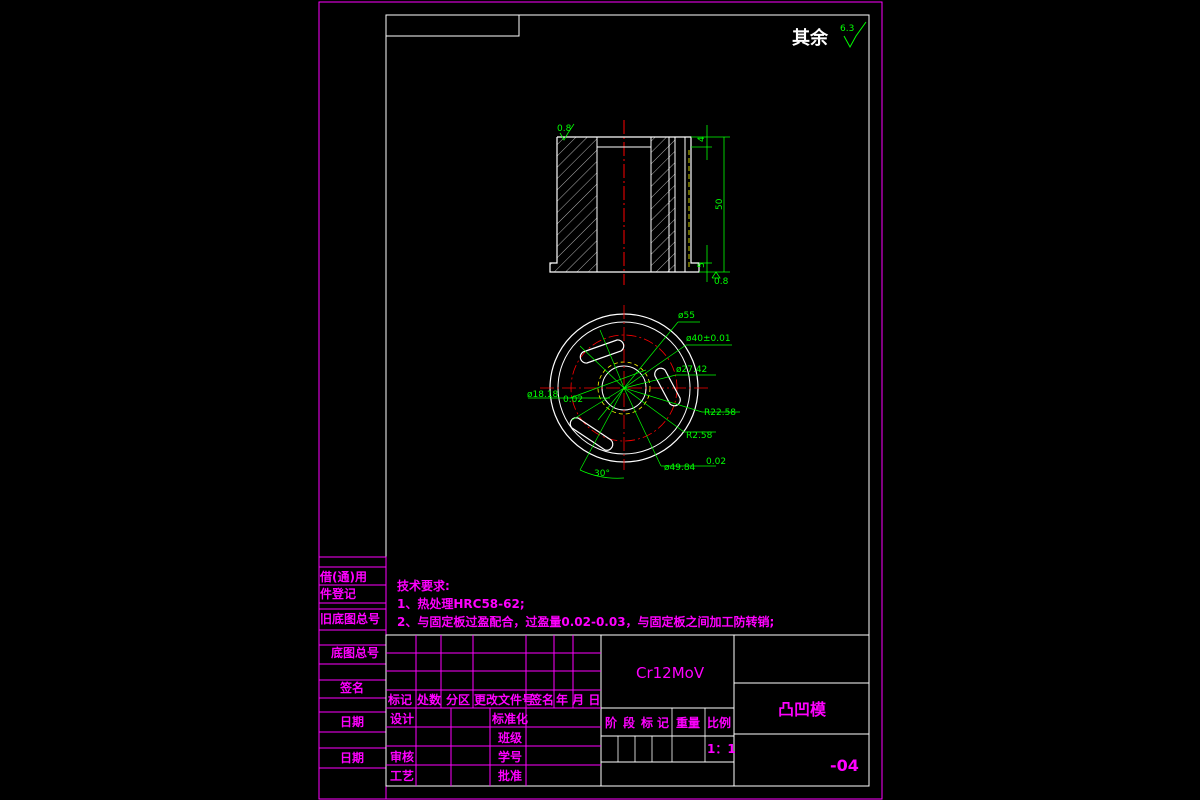 Image resolution: width=1200 pixels, height=800 pixels. I want to click on svg-text: R2.58, so click(699, 436).